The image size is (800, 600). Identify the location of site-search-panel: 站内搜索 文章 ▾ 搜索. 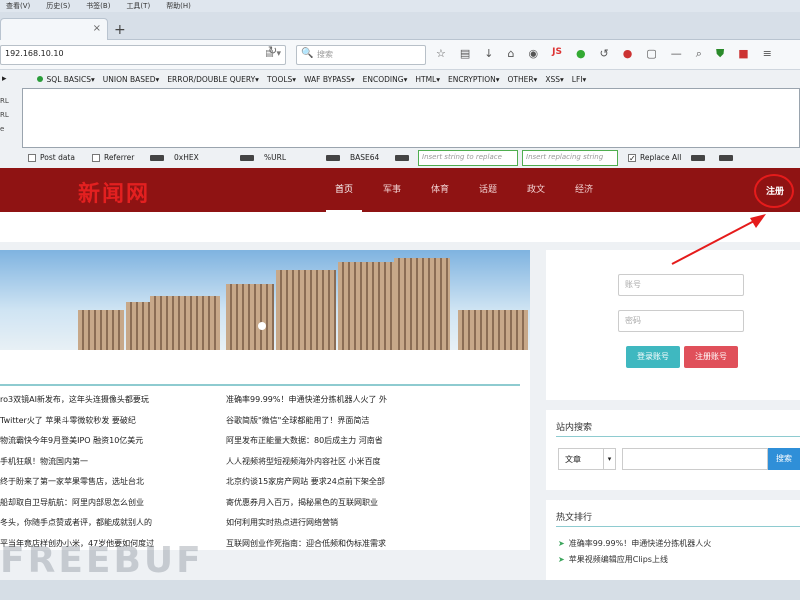
(673, 450).